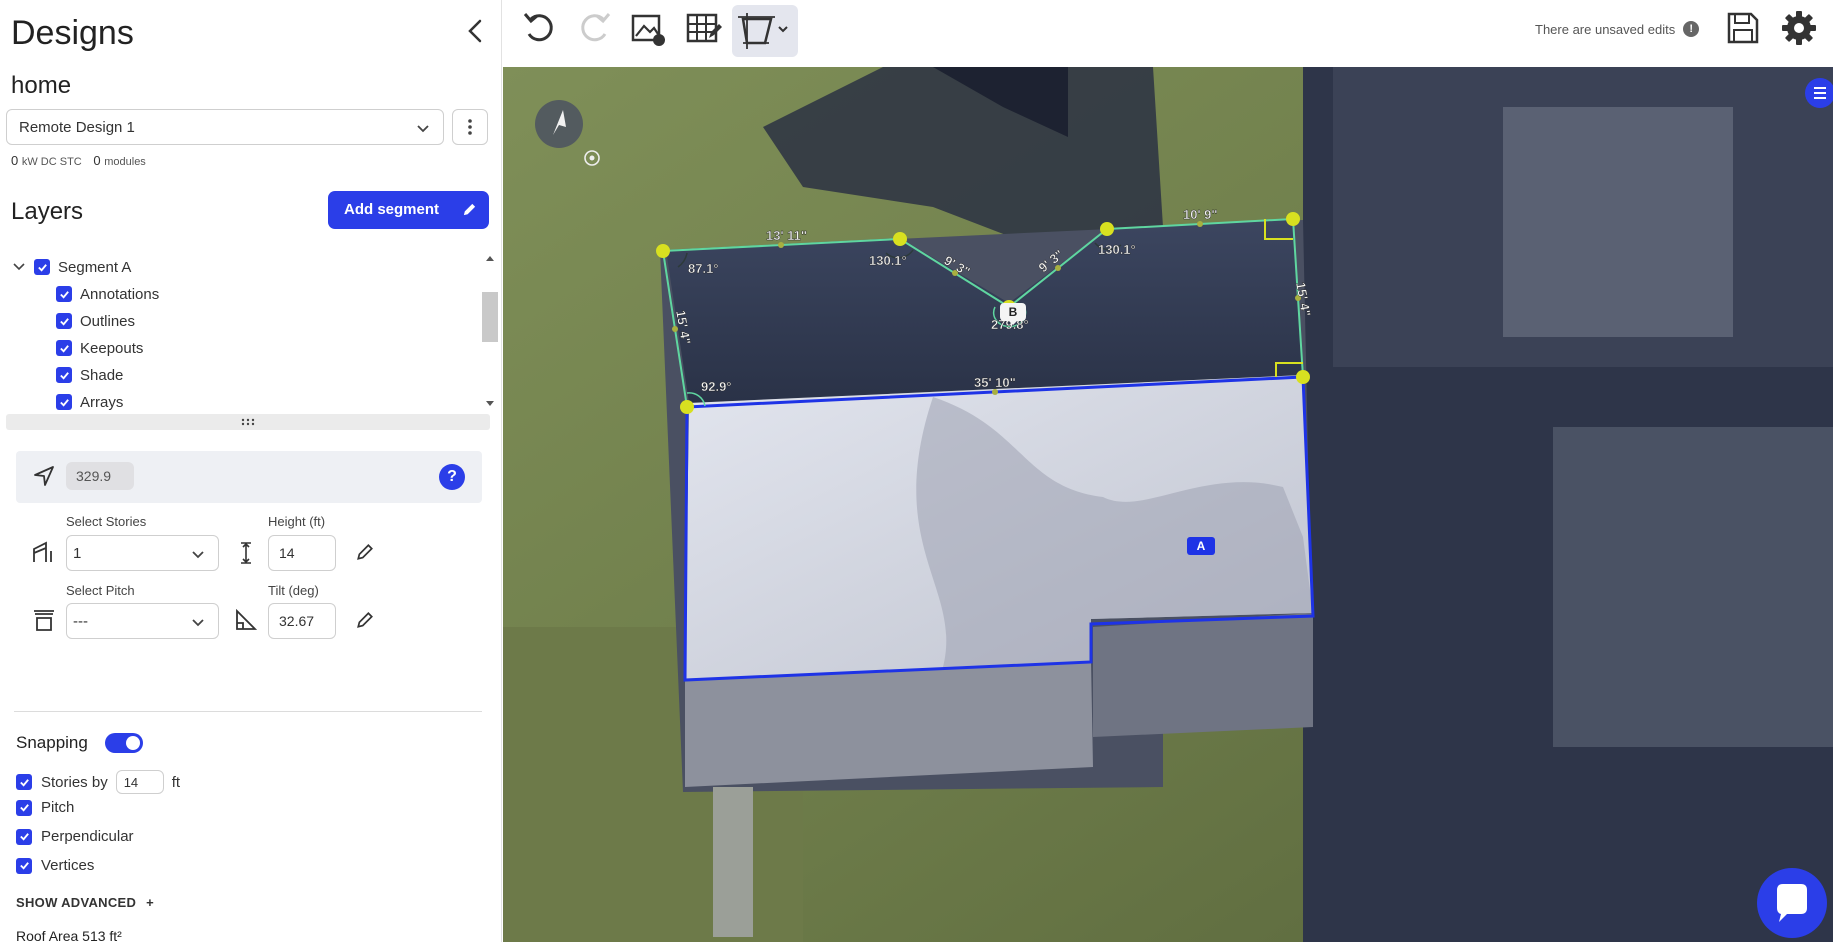  Describe the element at coordinates (24, 865) in the screenshot. I see `snap-vertices-checkbox` at that location.